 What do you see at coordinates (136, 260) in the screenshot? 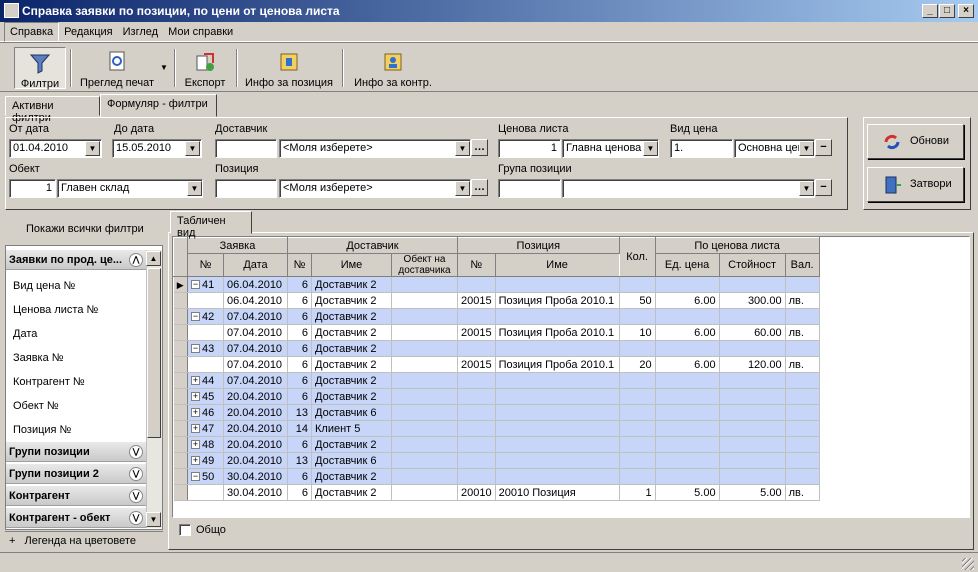
I see `chevron-up-icon: ⋀` at bounding box center [136, 260].